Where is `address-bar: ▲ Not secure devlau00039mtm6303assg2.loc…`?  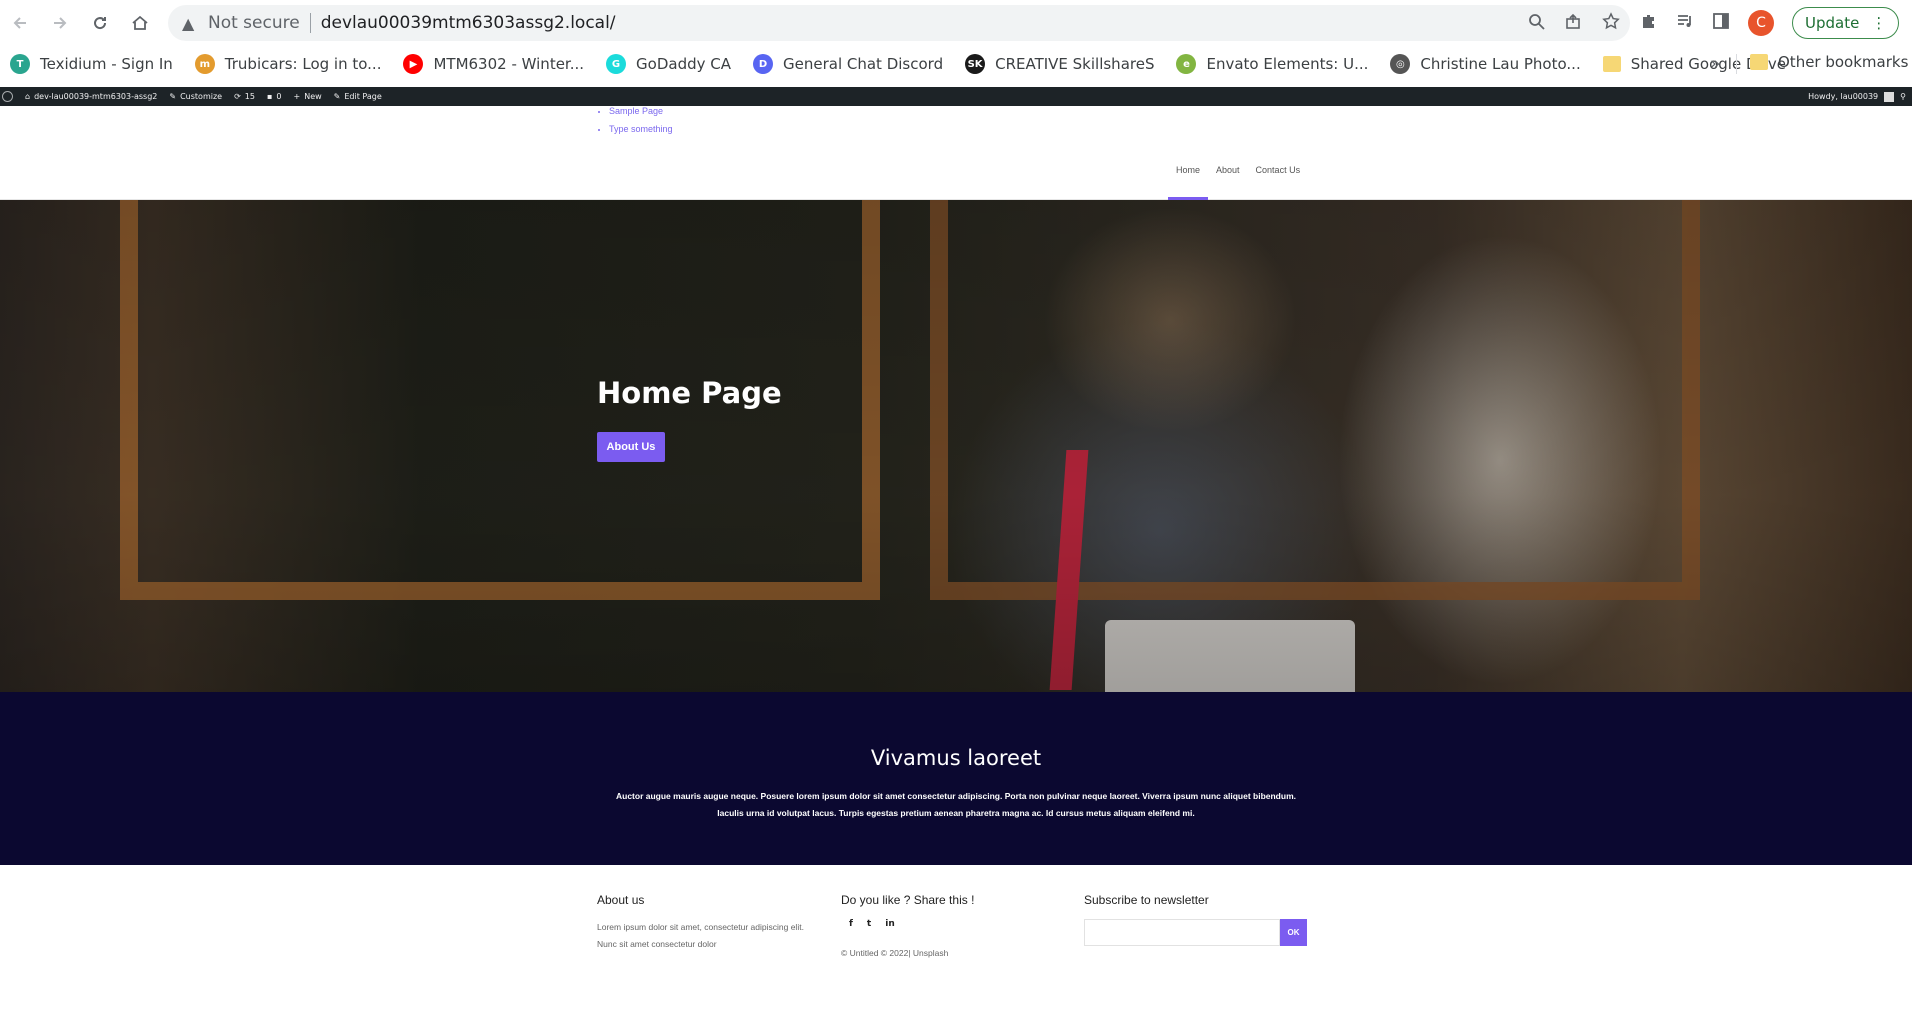
address-bar: ▲ Not secure devlau00039mtm6303assg2.loc… is located at coordinates (899, 23).